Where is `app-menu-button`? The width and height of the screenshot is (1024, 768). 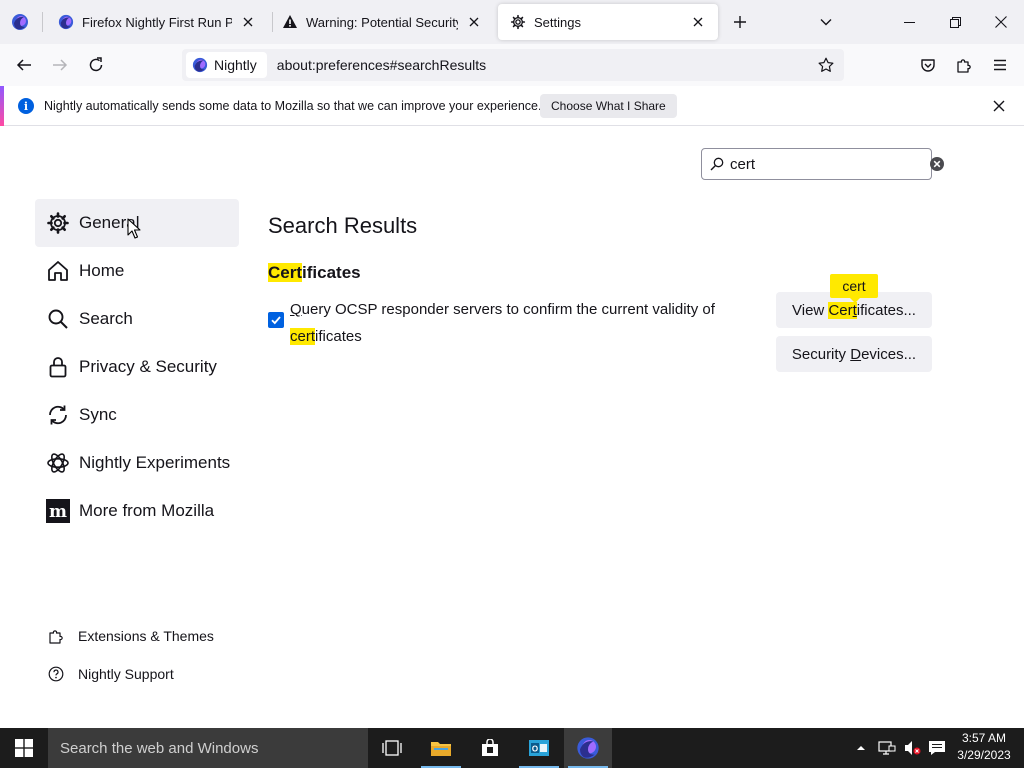 app-menu-button is located at coordinates (1000, 65).